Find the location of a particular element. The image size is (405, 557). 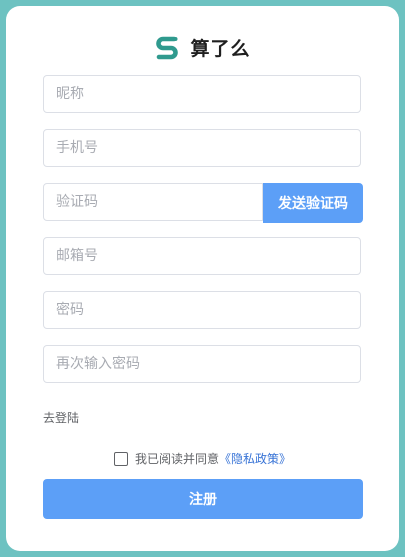

s-logo-icon is located at coordinates (167, 47).